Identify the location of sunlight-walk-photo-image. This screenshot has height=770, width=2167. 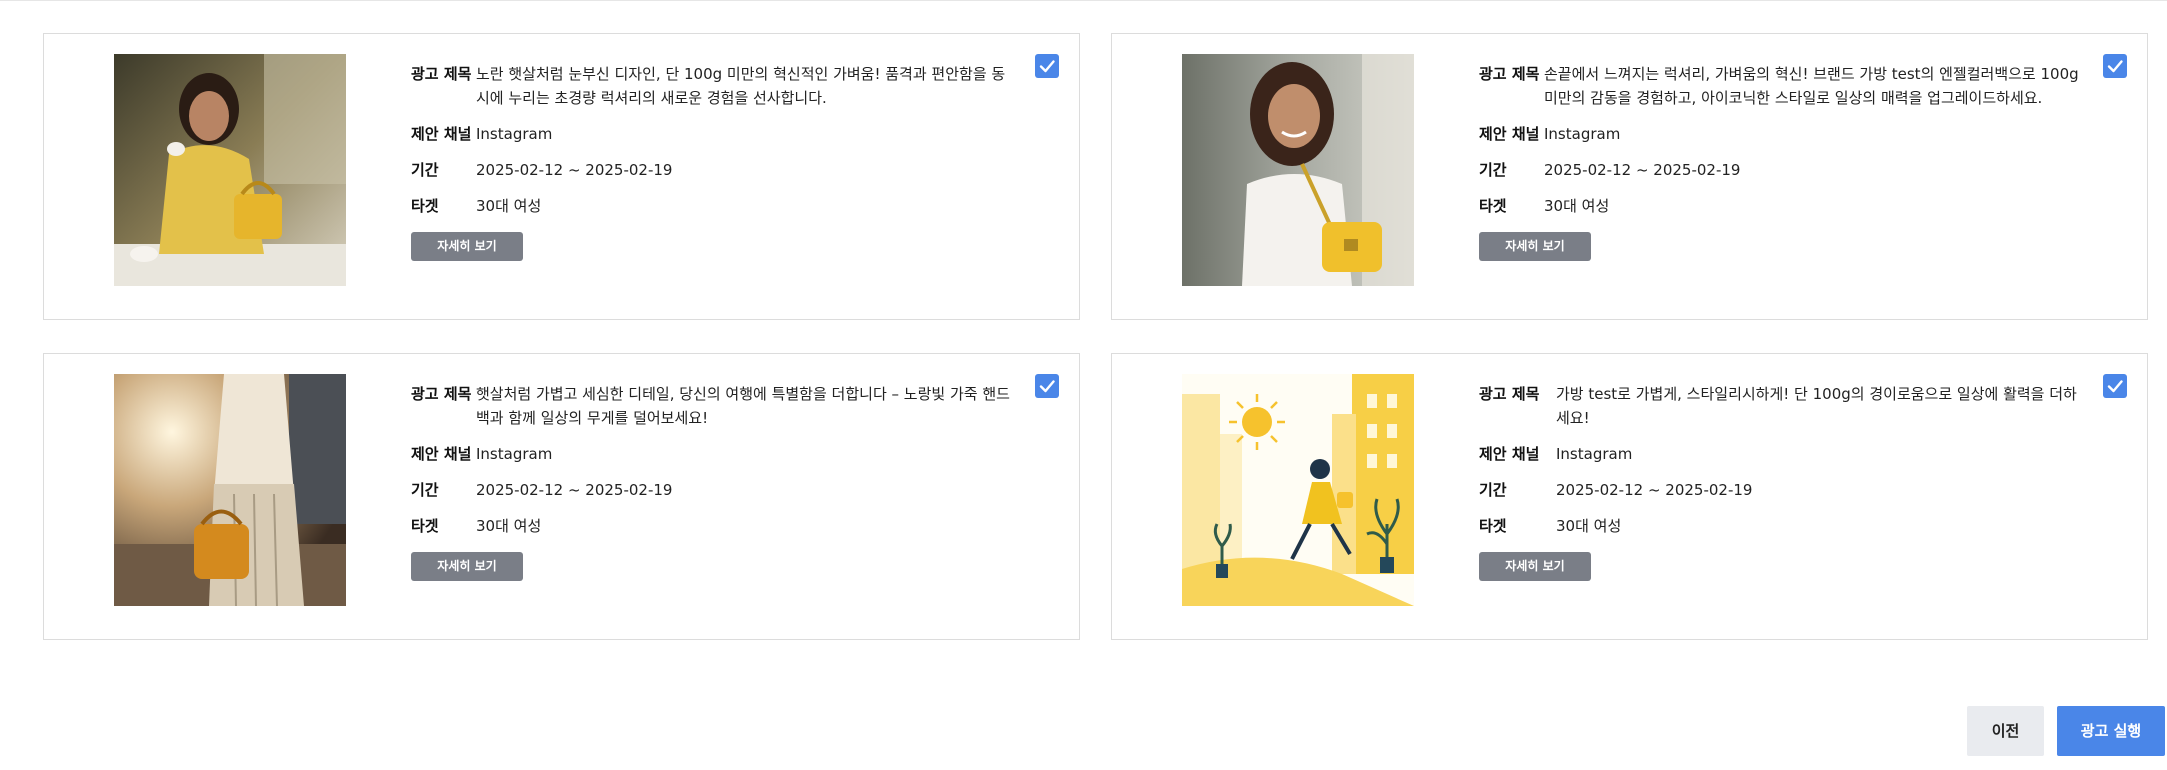
(230, 490).